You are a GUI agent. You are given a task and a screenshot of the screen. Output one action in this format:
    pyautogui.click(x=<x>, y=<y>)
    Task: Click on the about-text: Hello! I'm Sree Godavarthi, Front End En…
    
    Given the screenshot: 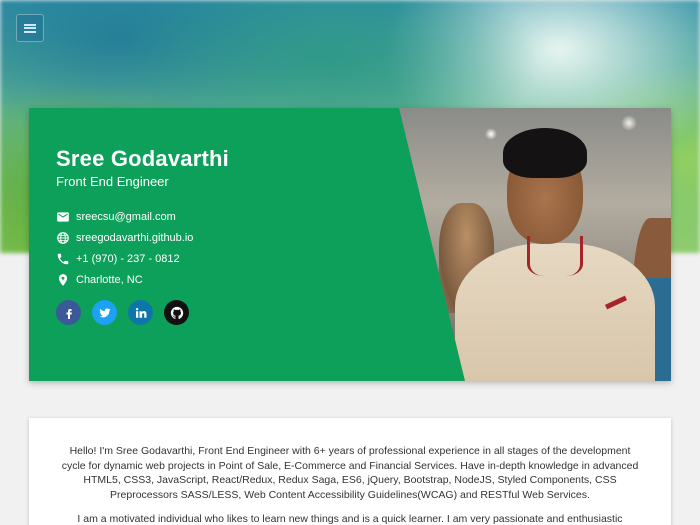 What is the action you would take?
    pyautogui.click(x=350, y=484)
    